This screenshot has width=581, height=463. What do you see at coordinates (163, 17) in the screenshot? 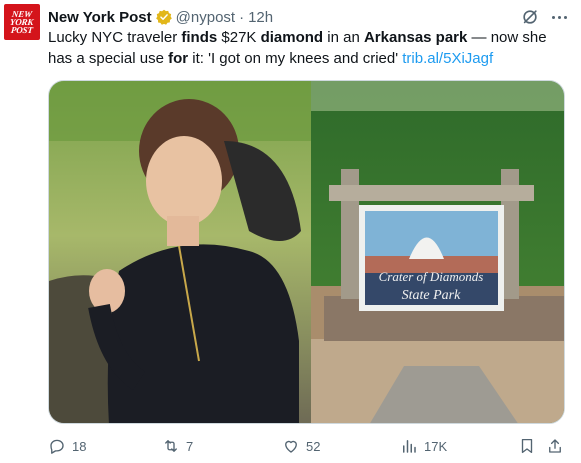
I see `verified-badge-icon` at bounding box center [163, 17].